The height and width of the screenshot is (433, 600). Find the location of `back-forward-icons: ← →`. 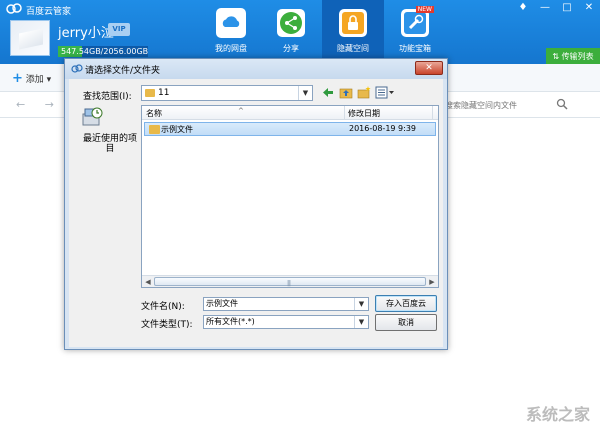

back-forward-icons: ← → is located at coordinates (39, 104).